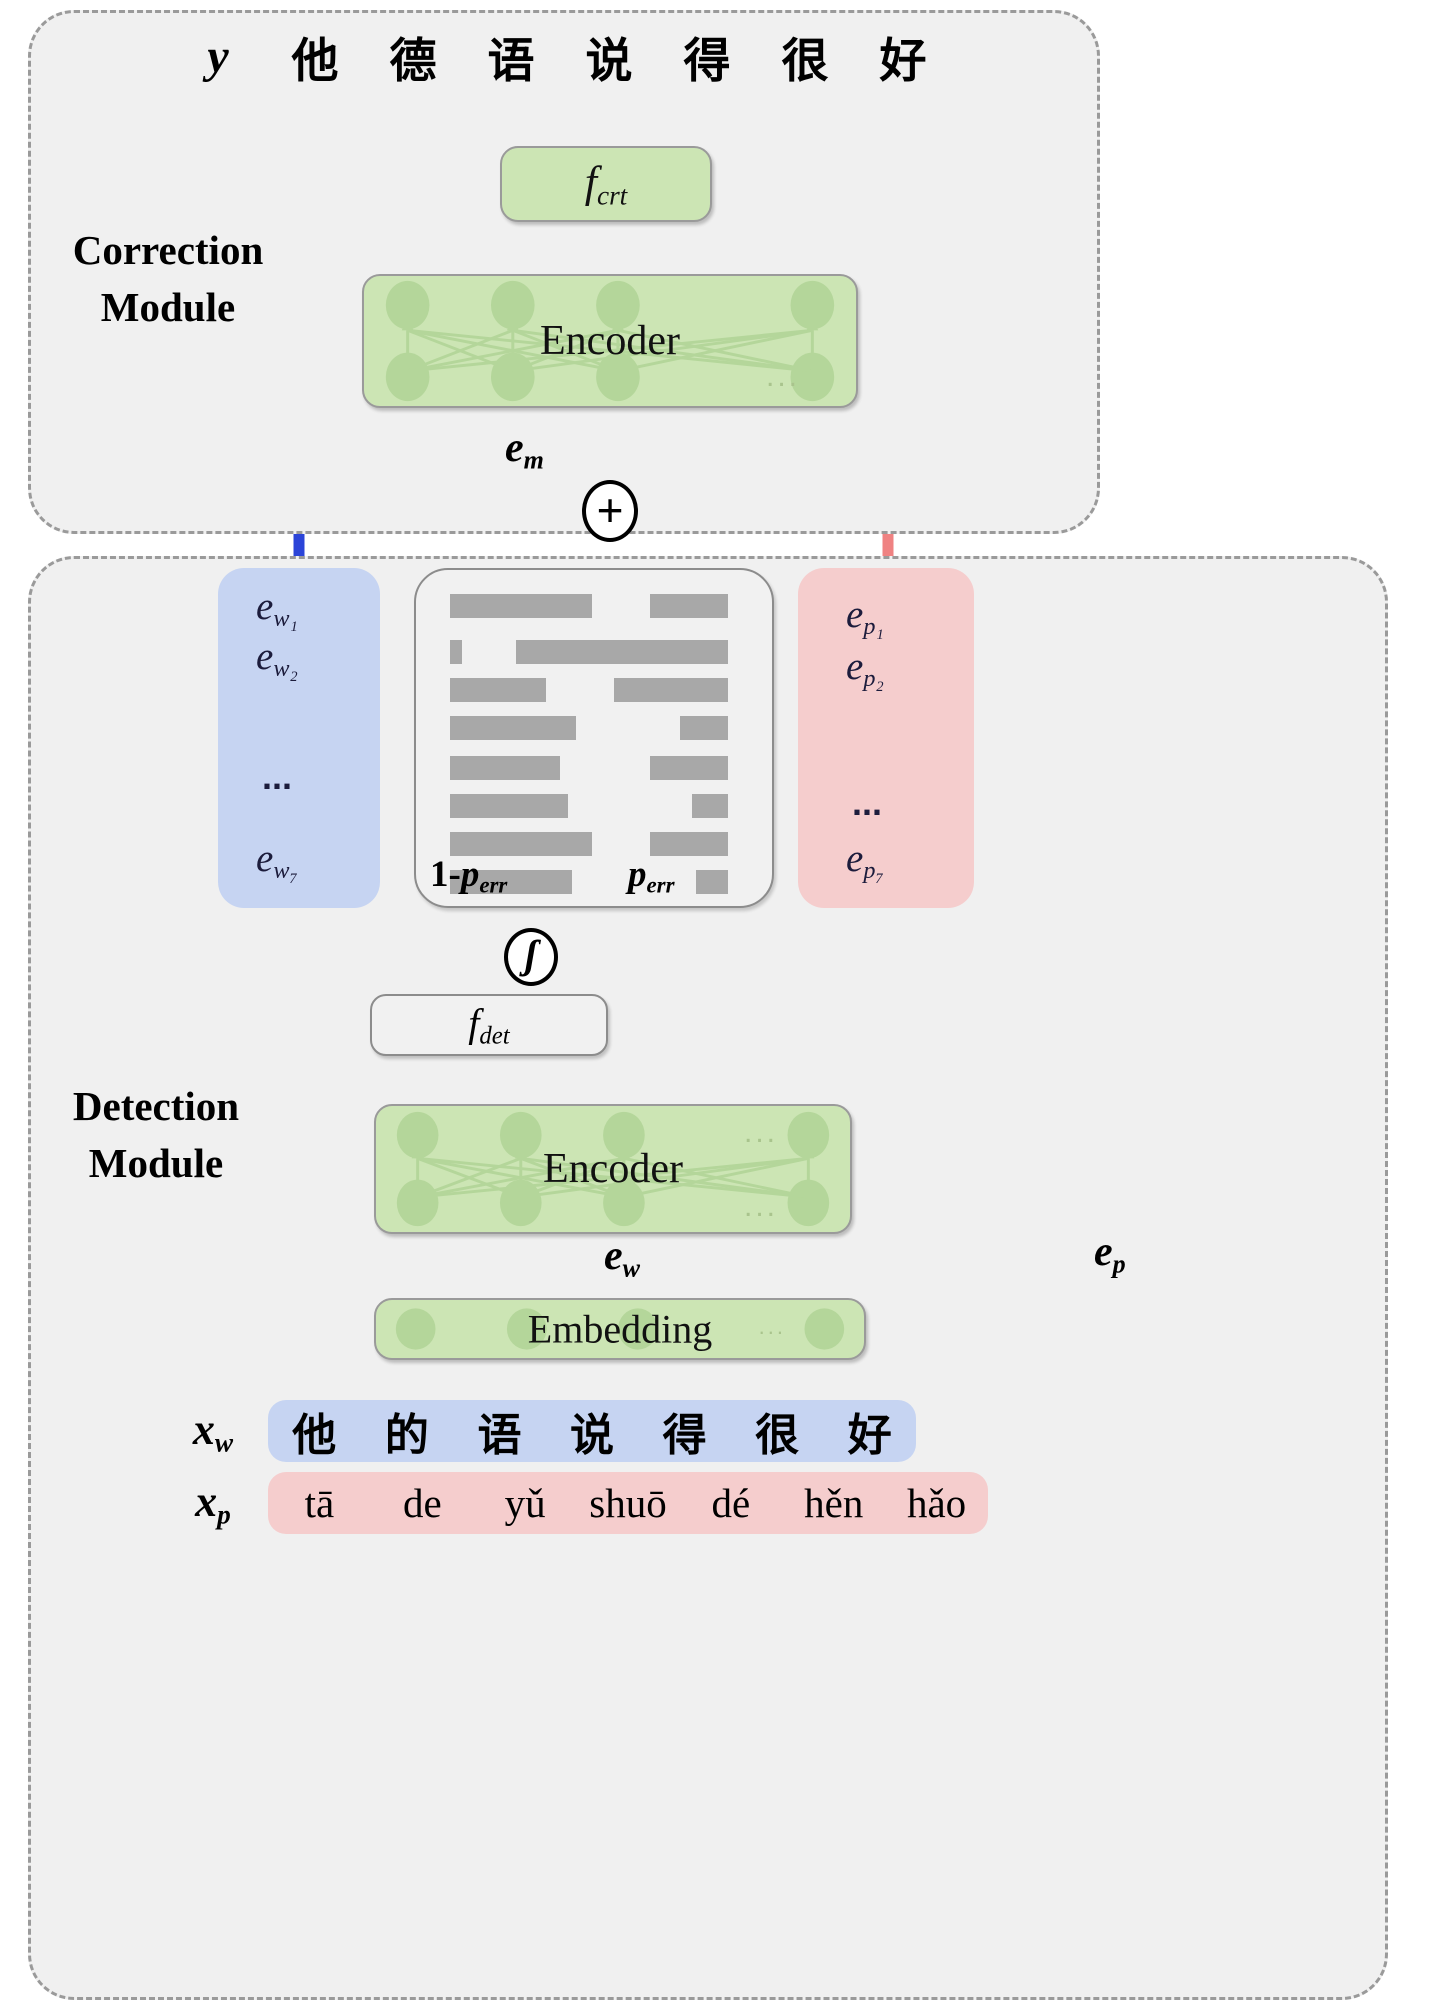 The height and width of the screenshot is (2011, 1440). What do you see at coordinates (277, 608) in the screenshot?
I see `e-w1-label: ew₁` at bounding box center [277, 608].